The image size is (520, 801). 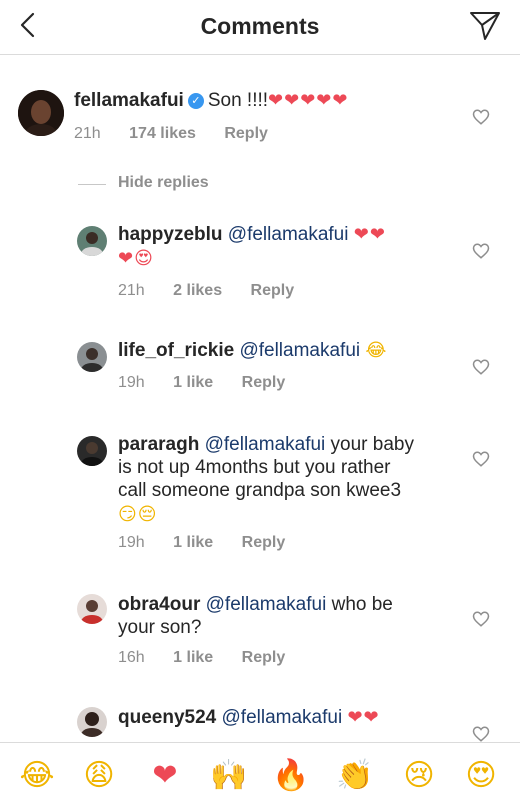 What do you see at coordinates (167, 717) in the screenshot?
I see `comment-username: queeny524` at bounding box center [167, 717].